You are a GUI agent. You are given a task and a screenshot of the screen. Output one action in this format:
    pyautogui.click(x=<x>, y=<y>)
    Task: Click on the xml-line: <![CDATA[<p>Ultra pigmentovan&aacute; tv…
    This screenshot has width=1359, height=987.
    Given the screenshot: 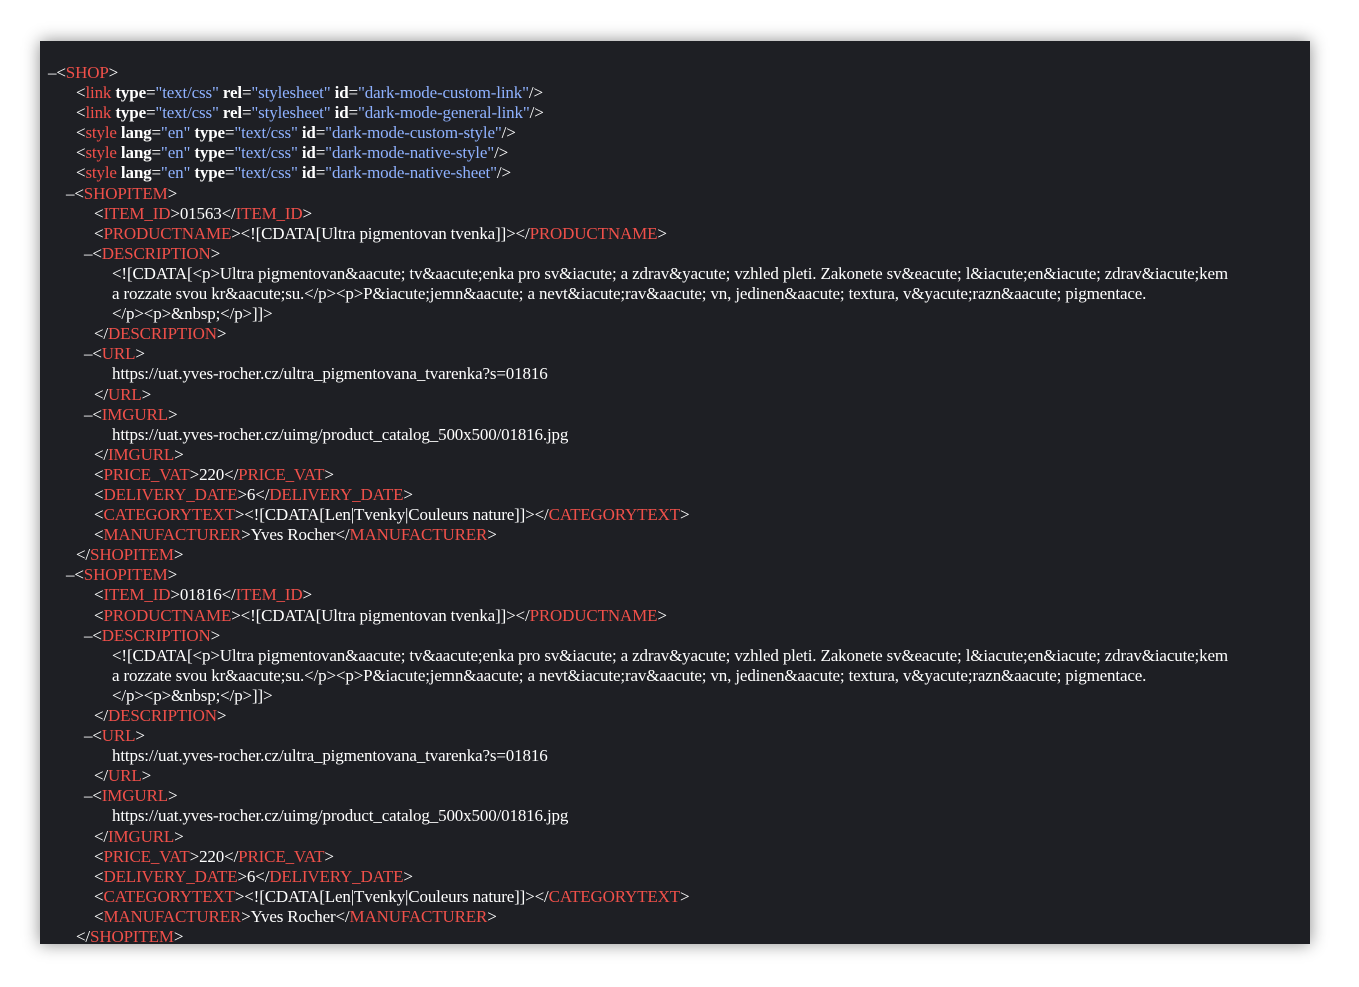 What is the action you would take?
    pyautogui.click(x=679, y=656)
    